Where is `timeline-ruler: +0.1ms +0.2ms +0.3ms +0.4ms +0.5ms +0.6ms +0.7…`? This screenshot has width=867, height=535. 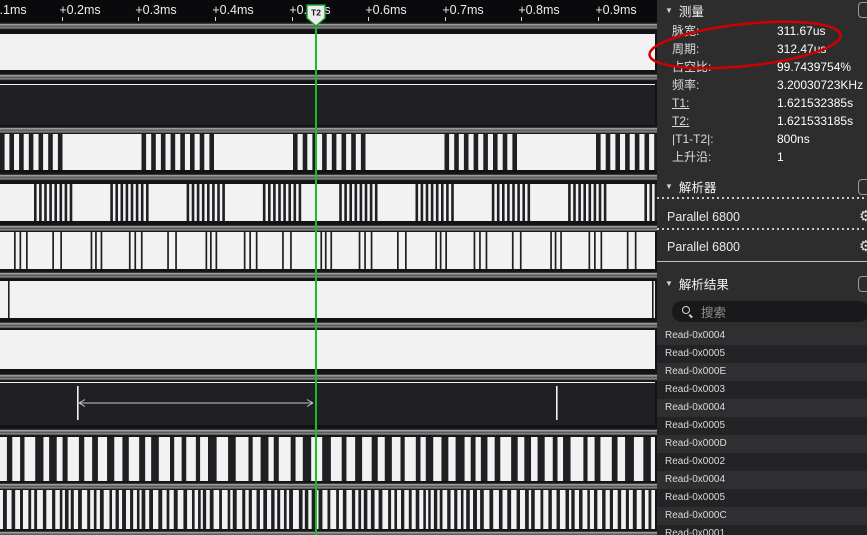
timeline-ruler: +0.1ms +0.2ms +0.3ms +0.4ms +0.5ms +0.6ms +0.7… is located at coordinates (328, 11).